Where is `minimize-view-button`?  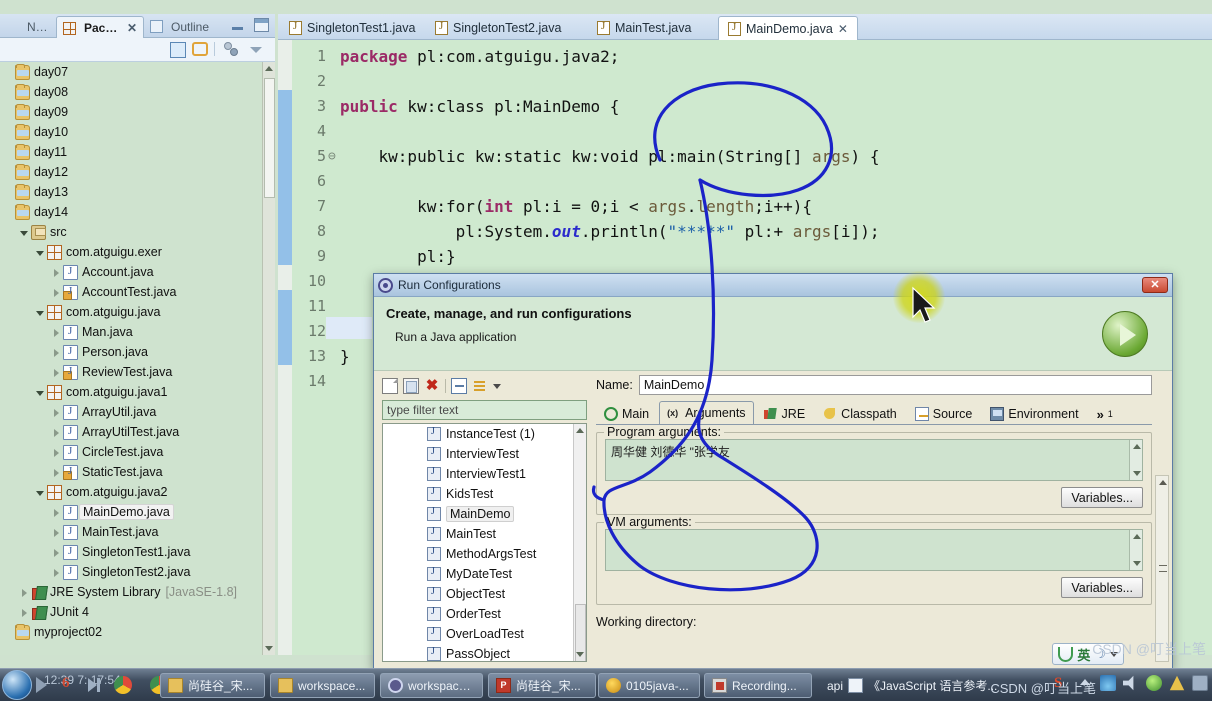 minimize-view-button is located at coordinates (238, 26).